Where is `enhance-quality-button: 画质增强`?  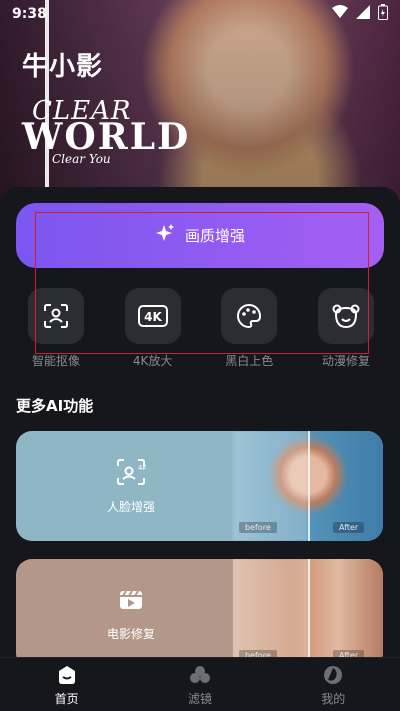
enhance-quality-button: 画质增强 is located at coordinates (200, 235).